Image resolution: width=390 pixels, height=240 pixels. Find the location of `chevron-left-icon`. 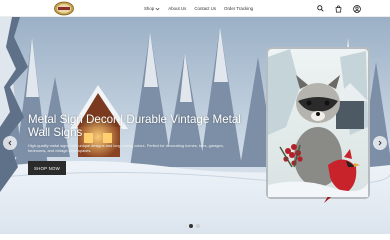

chevron-left-icon is located at coordinates (10, 143).